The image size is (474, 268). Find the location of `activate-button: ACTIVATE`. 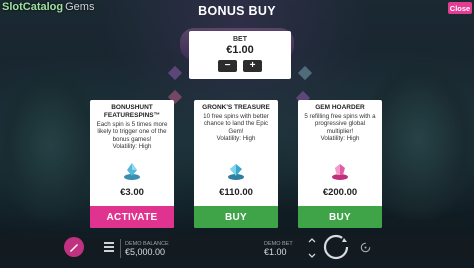

activate-button: ACTIVATE is located at coordinates (132, 217).